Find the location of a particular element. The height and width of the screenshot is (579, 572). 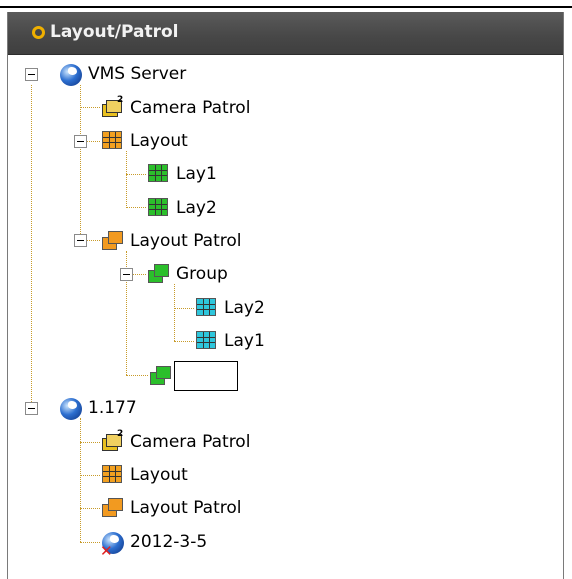

tree-node-layout-patrol: Layout Patrol is located at coordinates (172, 241).